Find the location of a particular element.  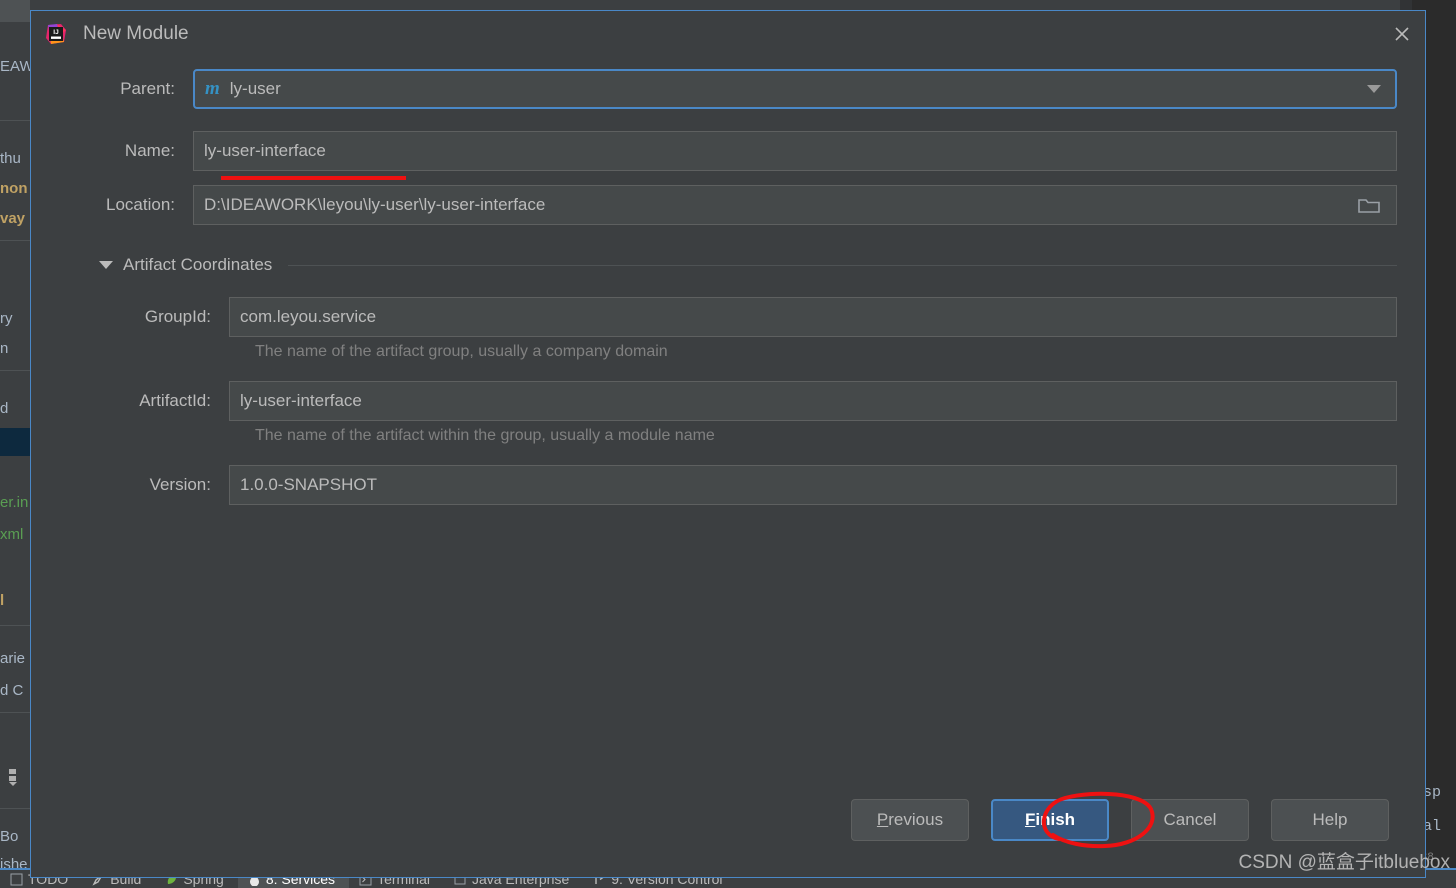

dialog-title: New Module is located at coordinates (136, 33).